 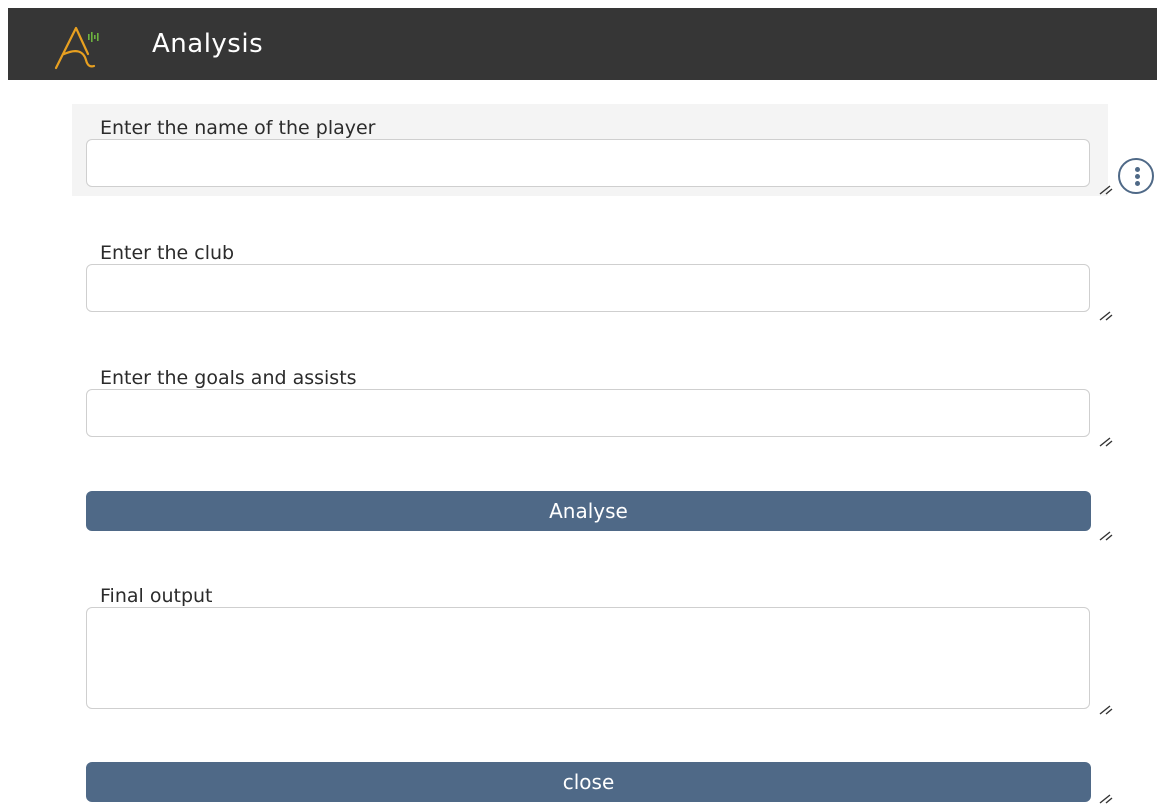 I want to click on goals-assists-input, so click(x=588, y=413).